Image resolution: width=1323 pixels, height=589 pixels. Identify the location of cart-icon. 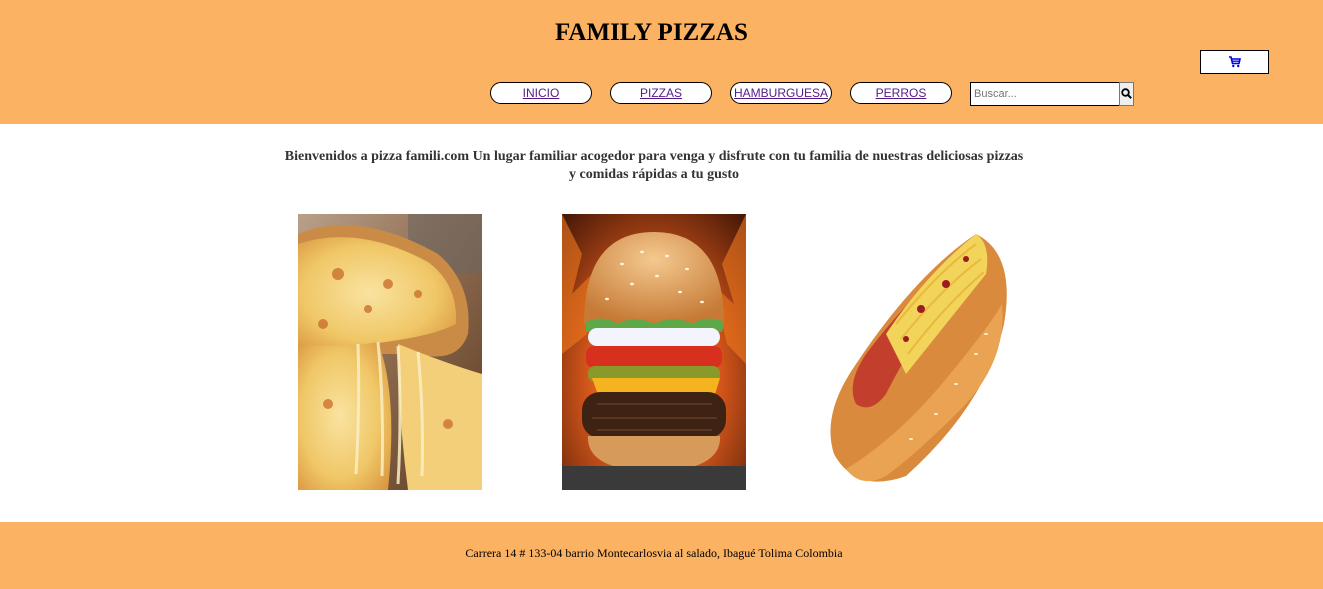
(1234, 62).